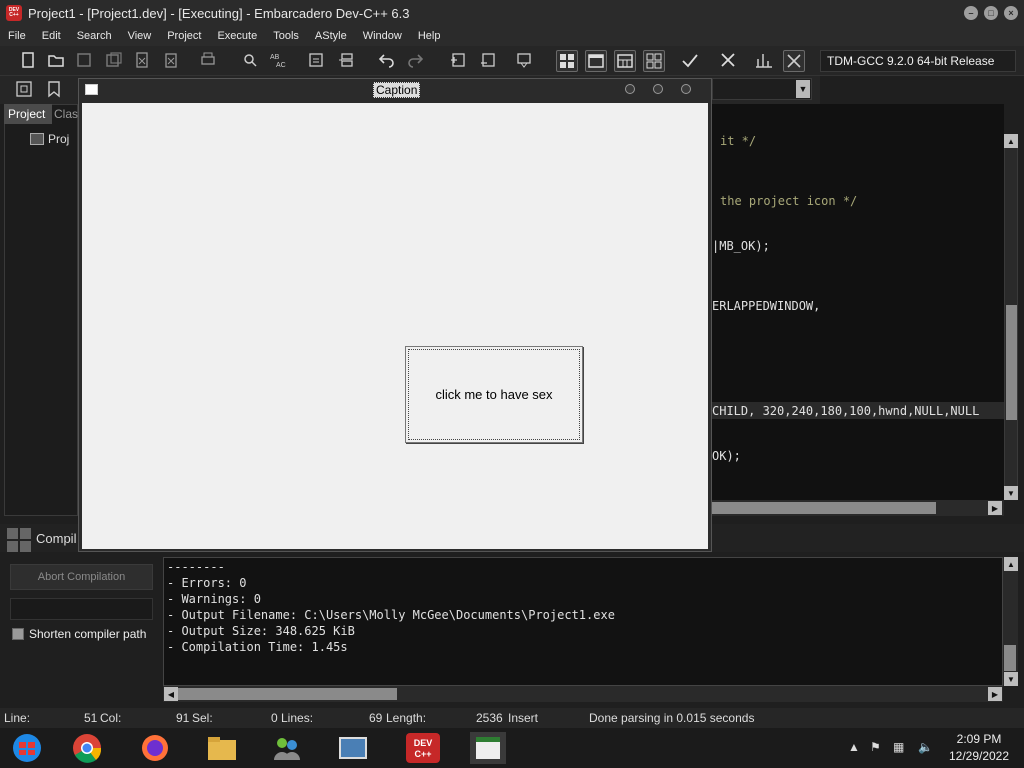 The width and height of the screenshot is (1024, 768). I want to click on new-project-icon, so click(459, 61).